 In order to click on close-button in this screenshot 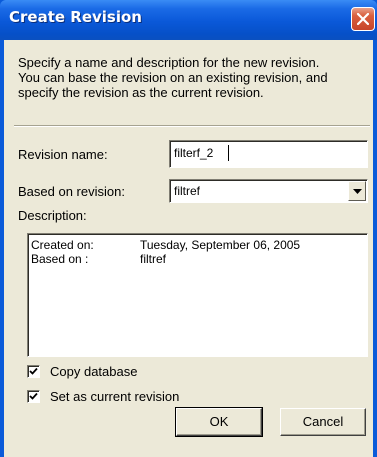, I will do `click(363, 19)`.